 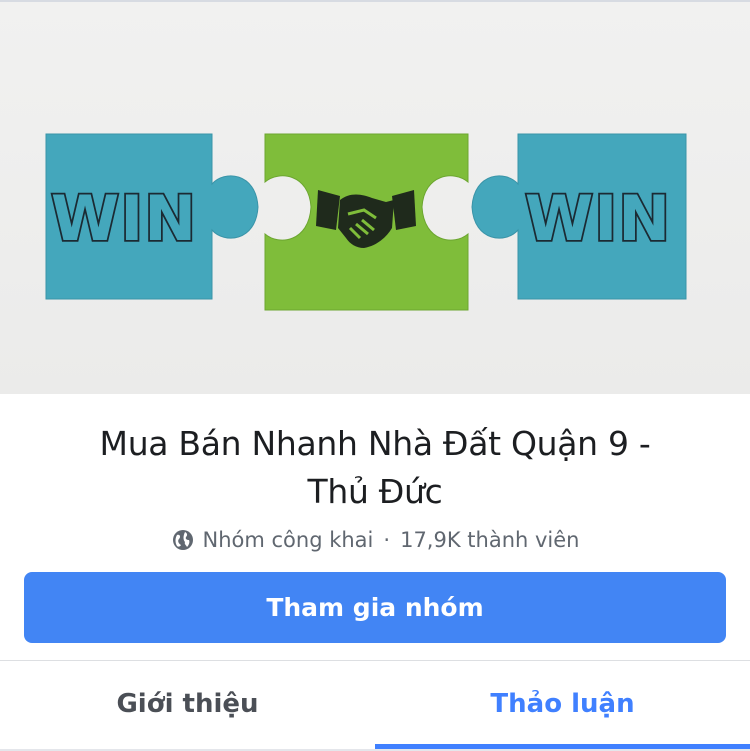 I want to click on left-puzzle-piece: WIN, so click(x=152, y=216).